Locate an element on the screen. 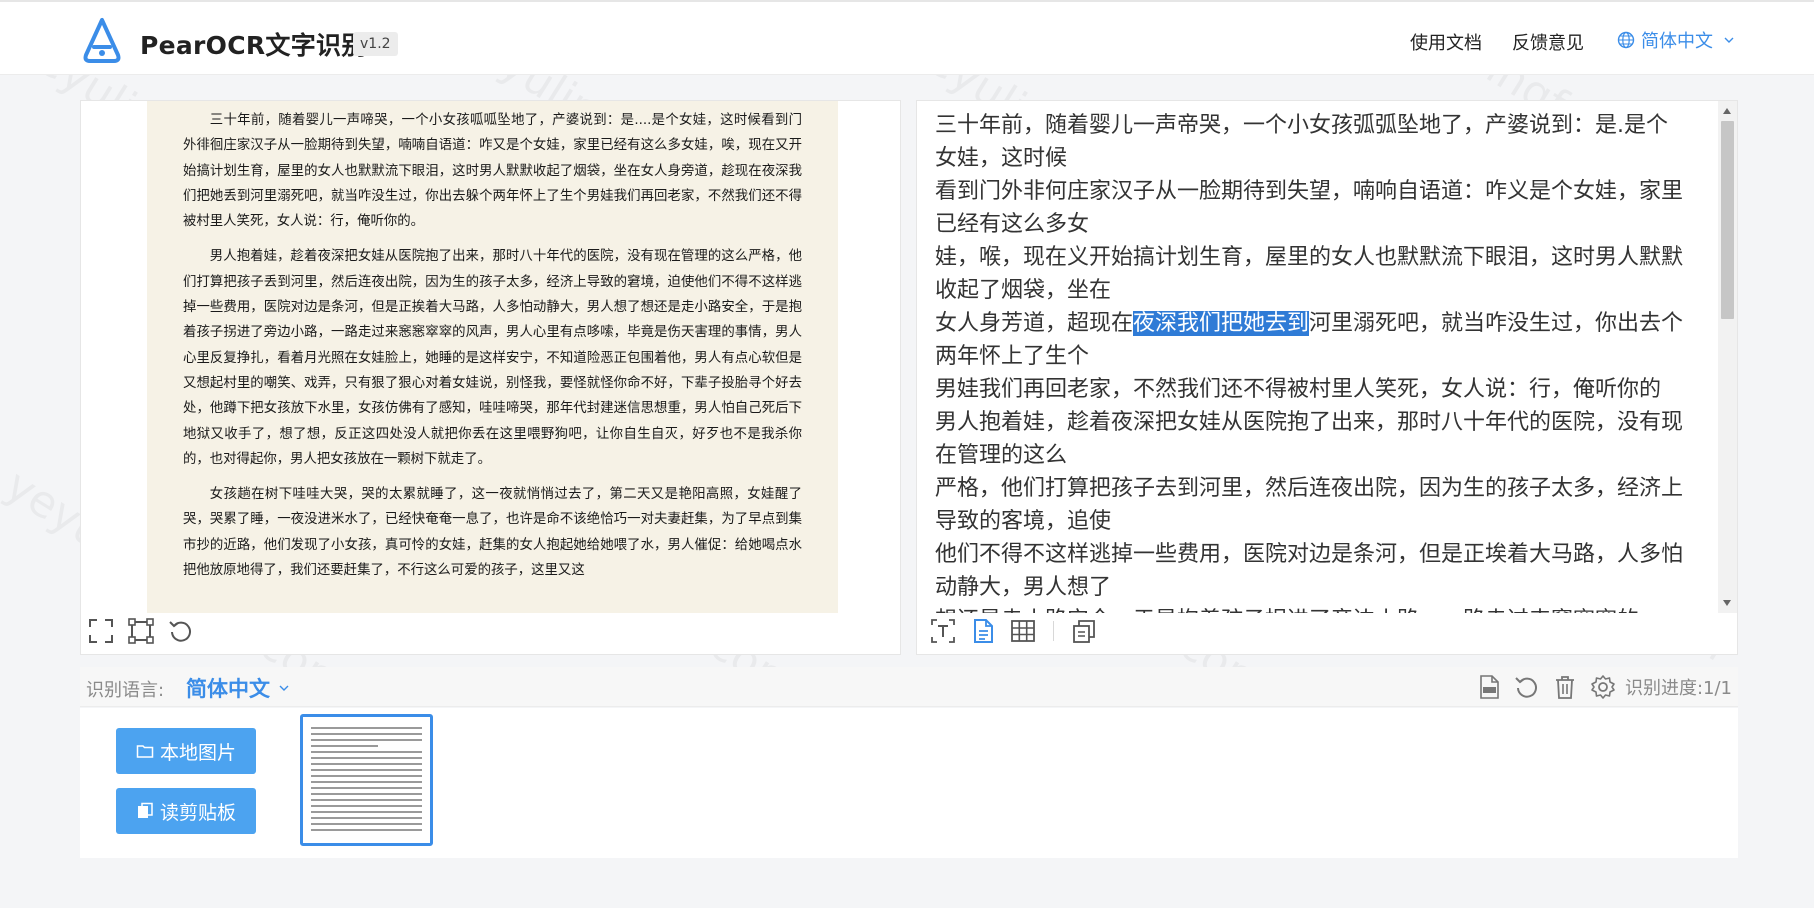 Image resolution: width=1814 pixels, height=908 pixels. globe-icon is located at coordinates (1626, 40).